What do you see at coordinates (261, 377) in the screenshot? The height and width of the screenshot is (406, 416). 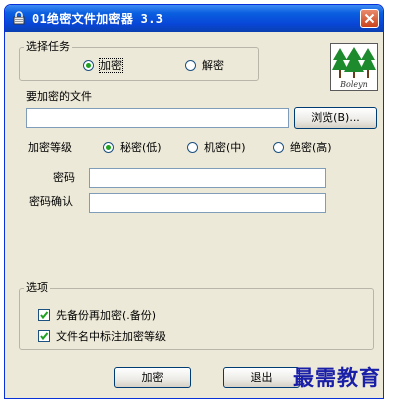 I see `exit-button: 退出` at bounding box center [261, 377].